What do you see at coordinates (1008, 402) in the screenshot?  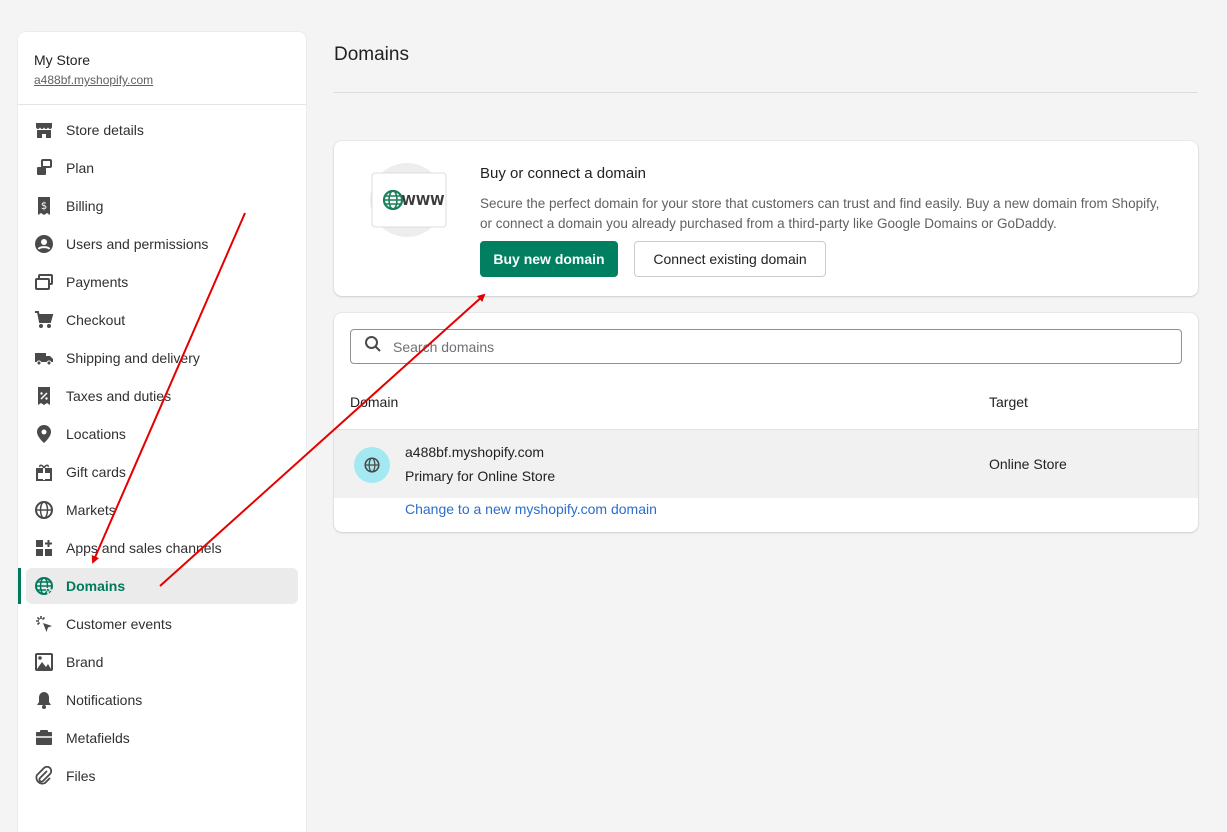 I see `column-header-target: Target` at bounding box center [1008, 402].